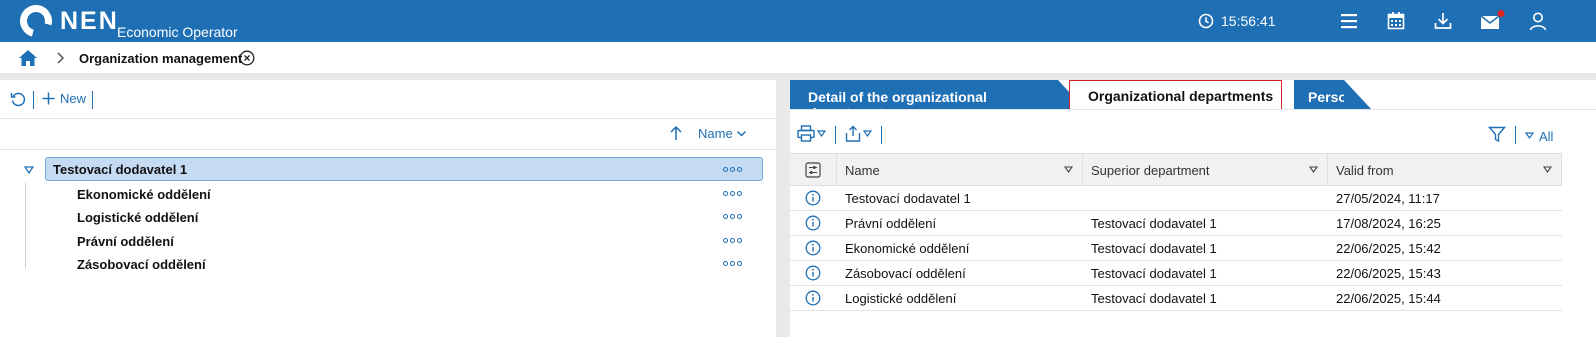 This screenshot has height=337, width=1596. I want to click on cell-valid-from: 22/06/2025, 15:42, so click(1388, 248).